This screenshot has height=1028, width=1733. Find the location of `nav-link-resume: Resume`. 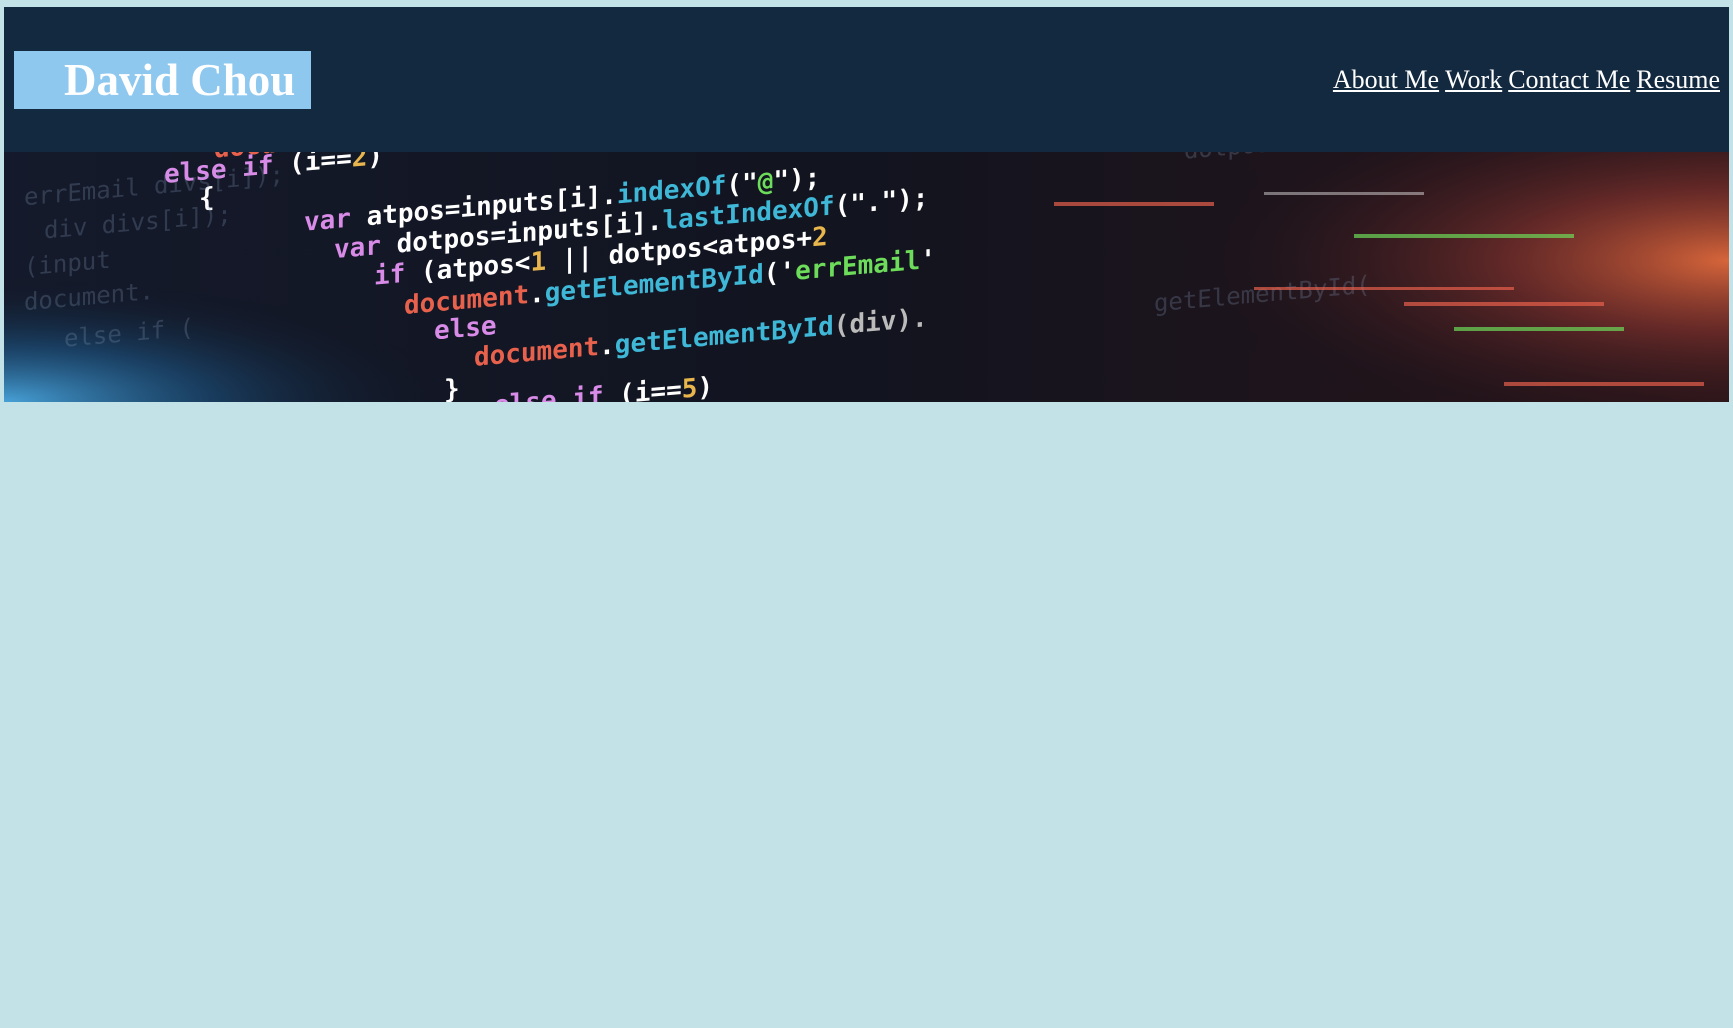

nav-link-resume: Resume is located at coordinates (1678, 80).